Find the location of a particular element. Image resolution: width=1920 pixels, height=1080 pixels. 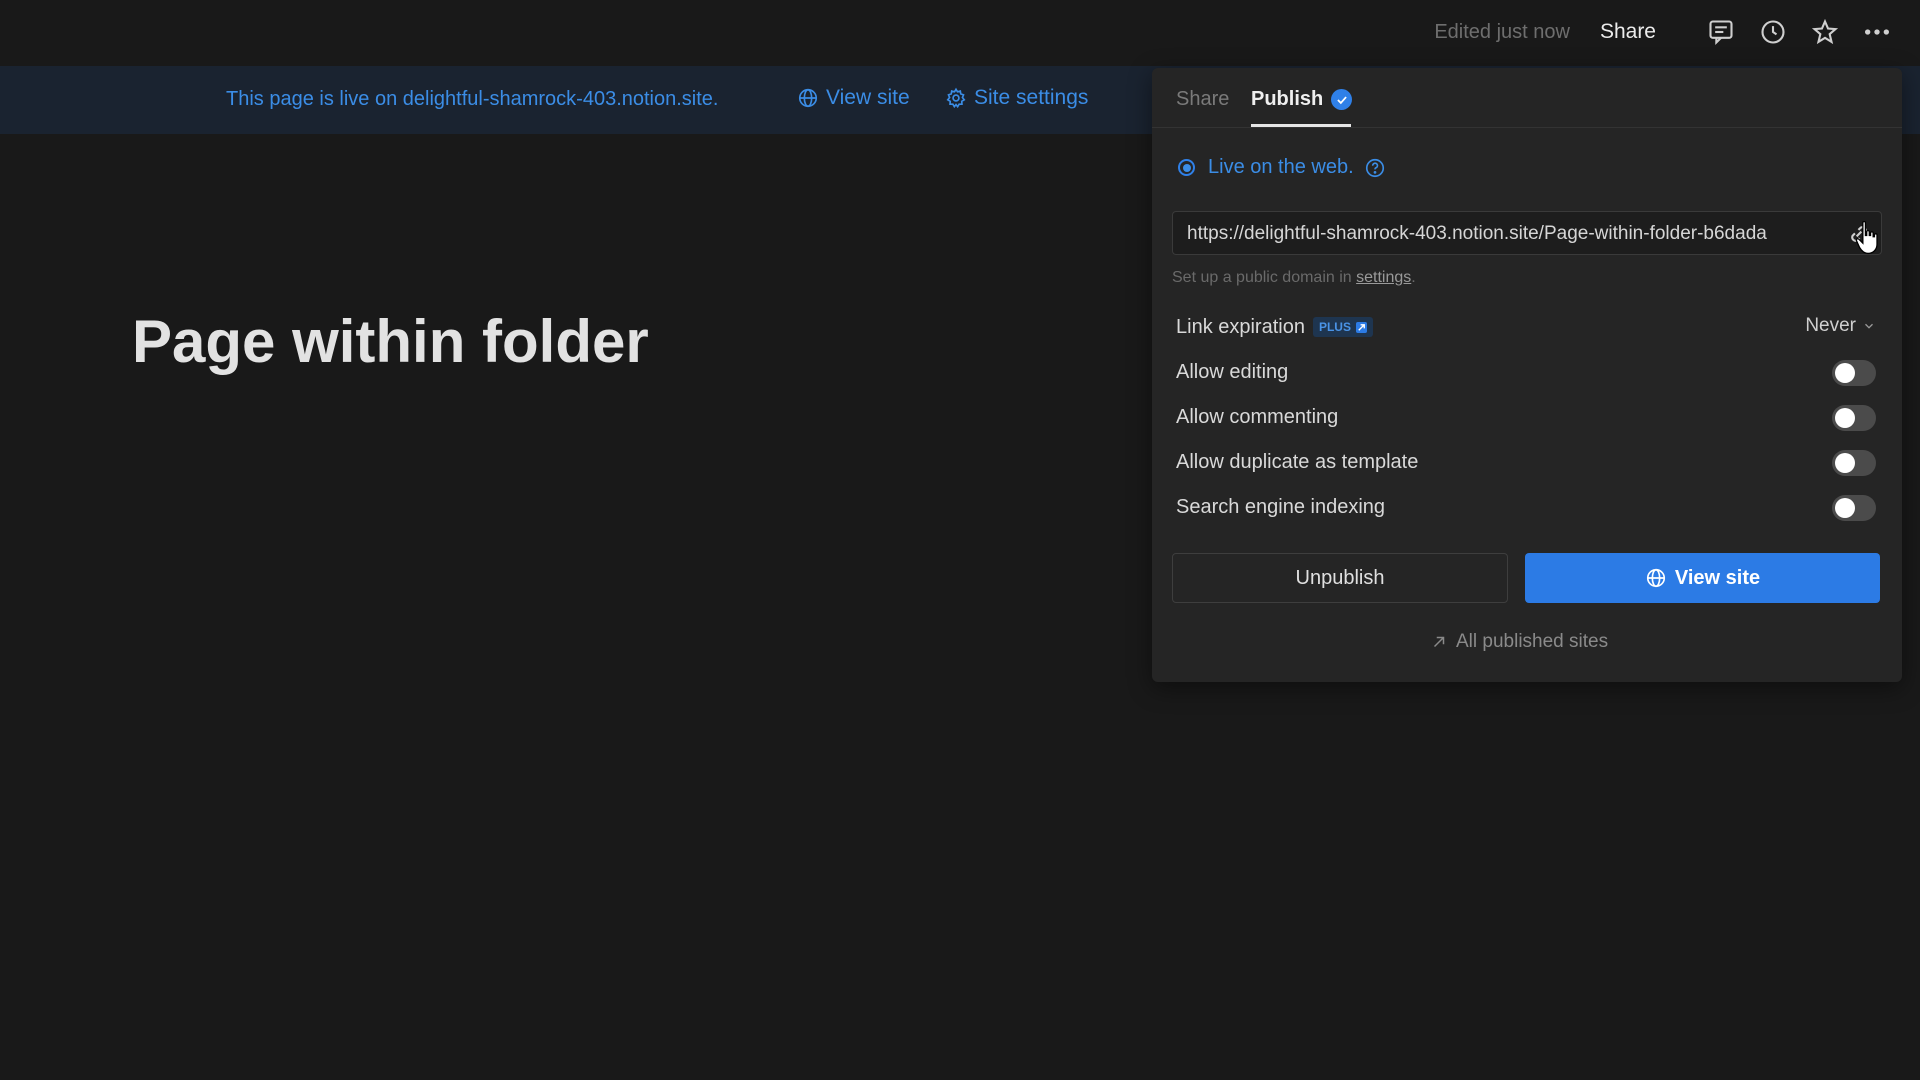

tab-publish: Publish is located at coordinates (1302, 99).